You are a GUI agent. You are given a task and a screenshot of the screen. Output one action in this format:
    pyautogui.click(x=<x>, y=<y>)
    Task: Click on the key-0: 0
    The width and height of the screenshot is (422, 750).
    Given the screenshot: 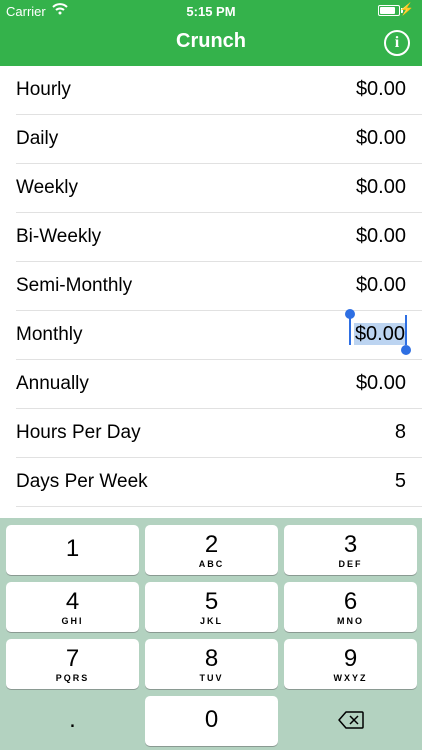 What is the action you would take?
    pyautogui.click(x=211, y=721)
    